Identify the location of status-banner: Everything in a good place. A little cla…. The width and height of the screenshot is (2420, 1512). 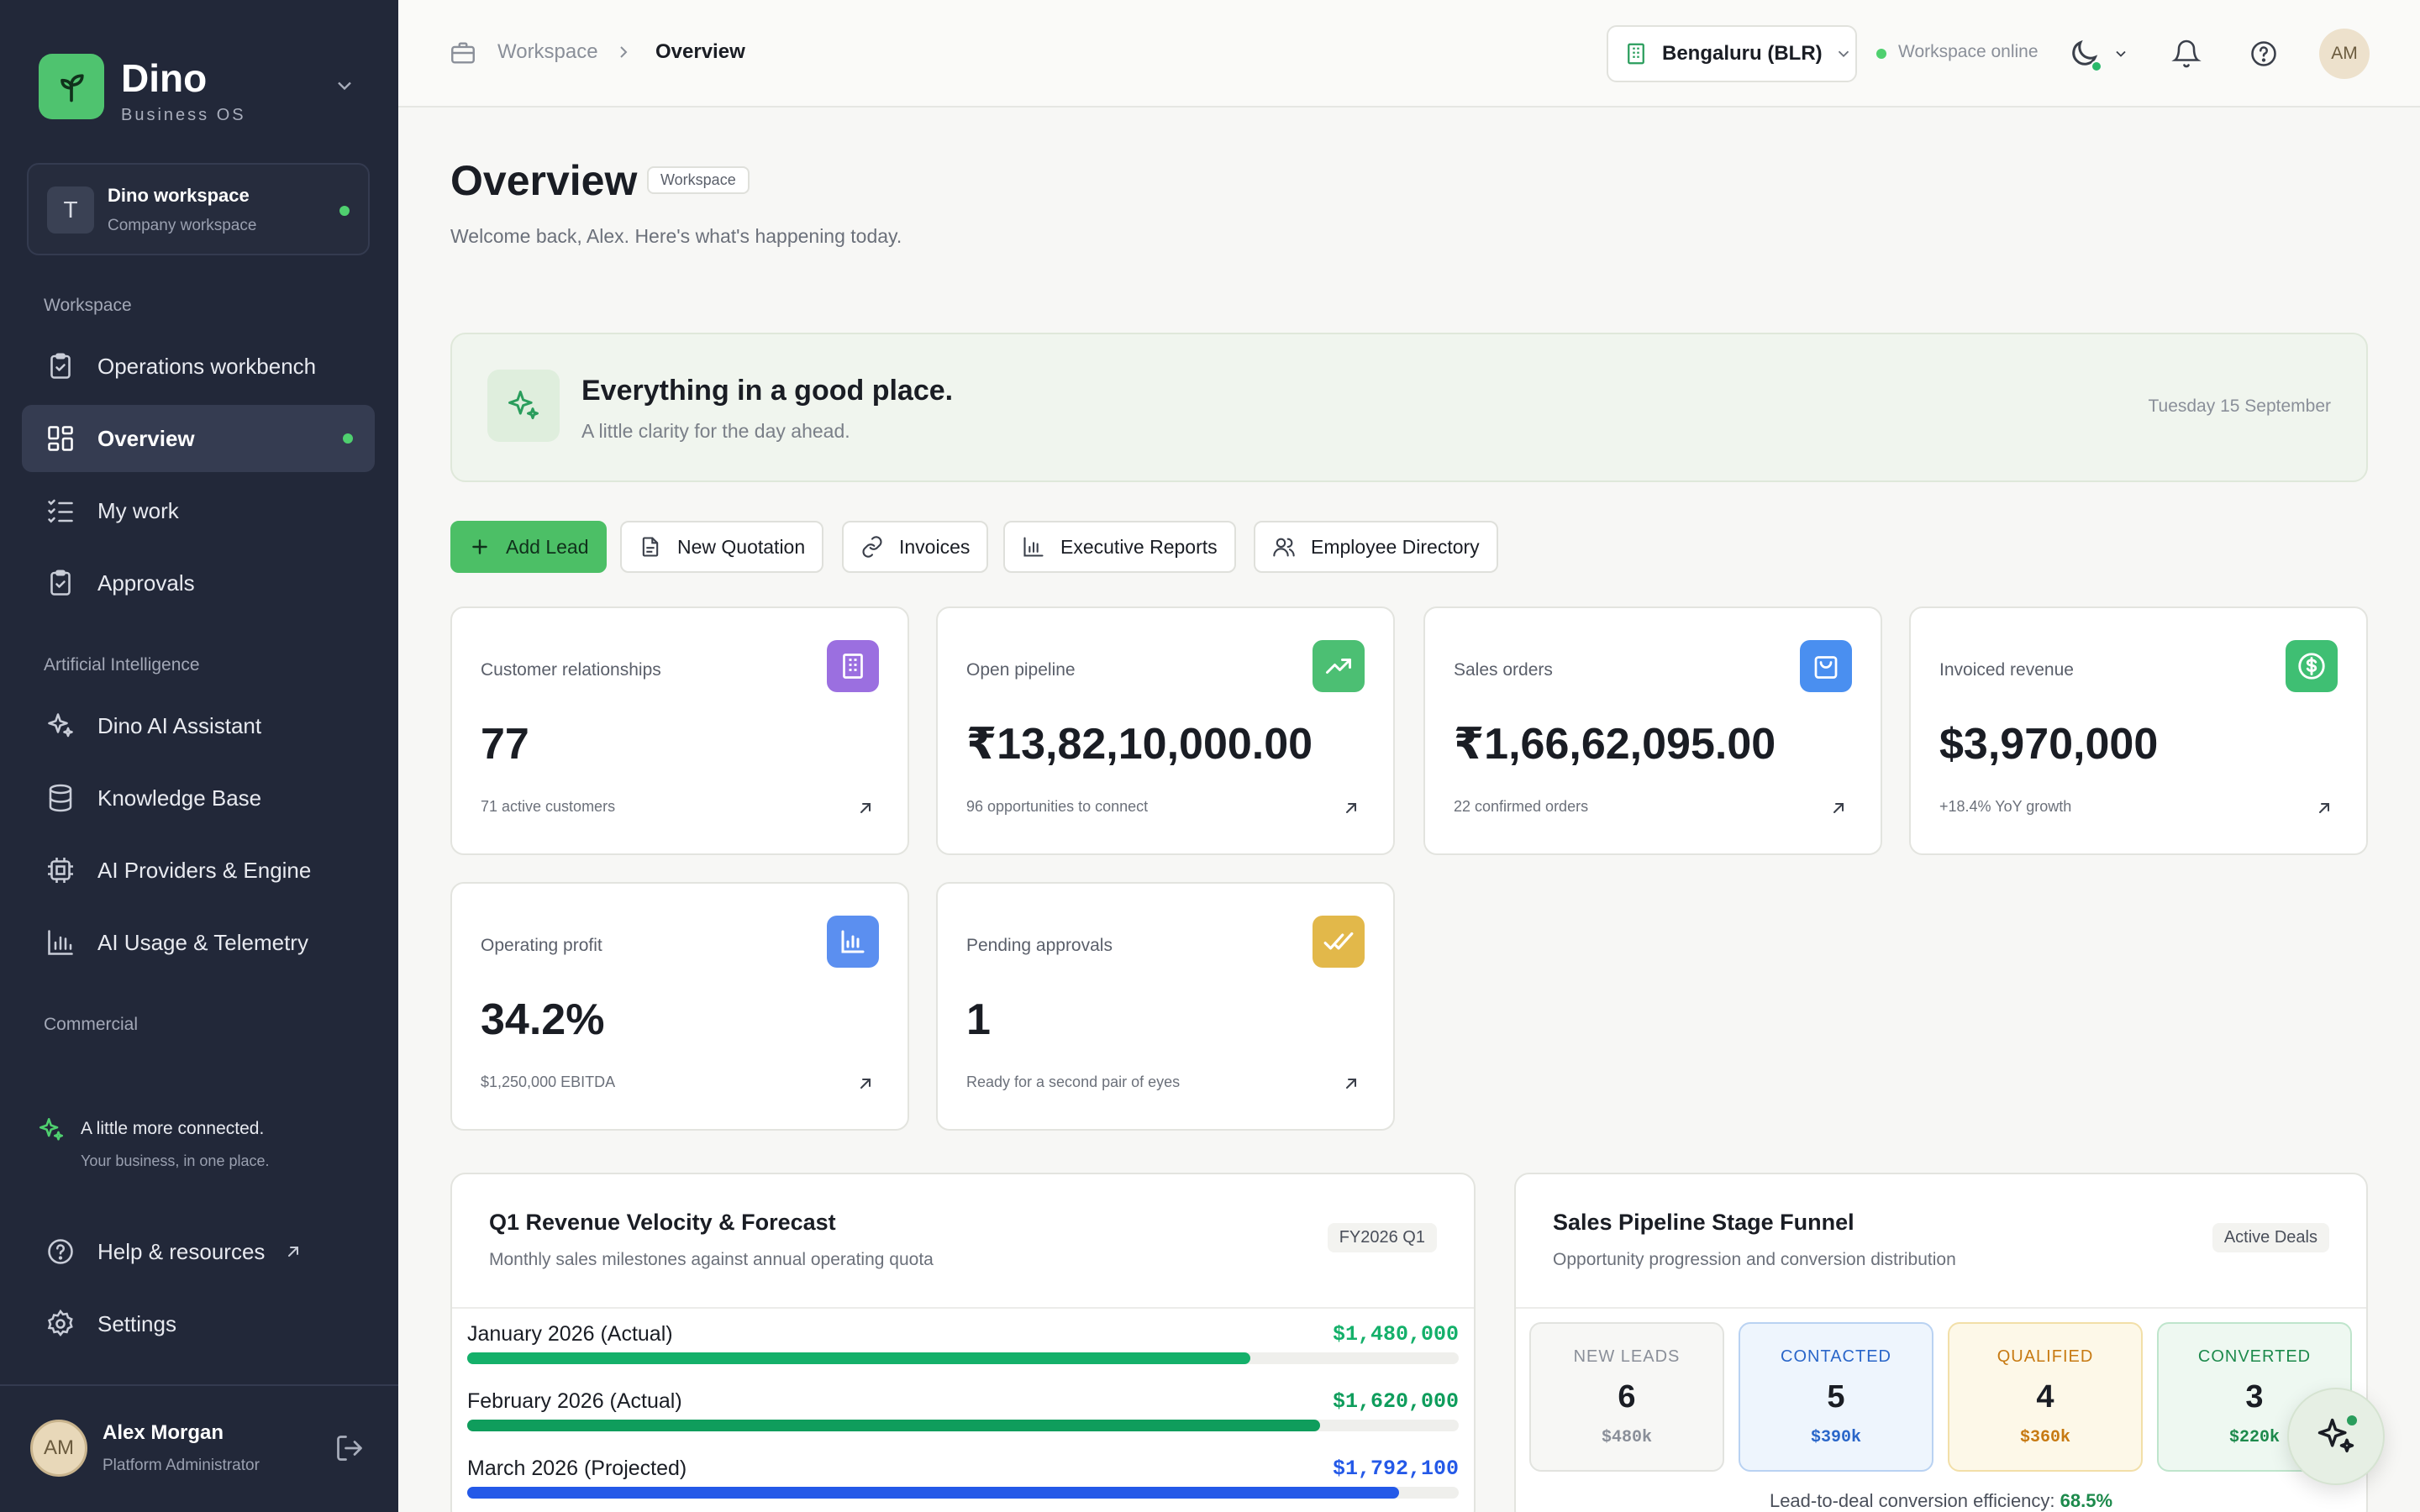
(1409, 407).